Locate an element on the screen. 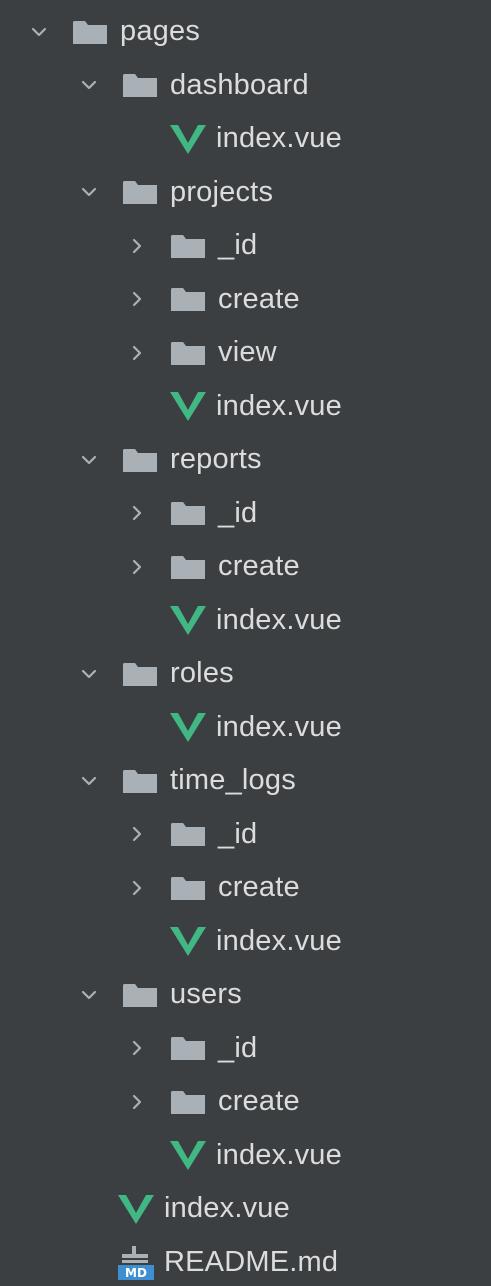 The width and height of the screenshot is (491, 1286). tree-folder-row: view is located at coordinates (245, 353).